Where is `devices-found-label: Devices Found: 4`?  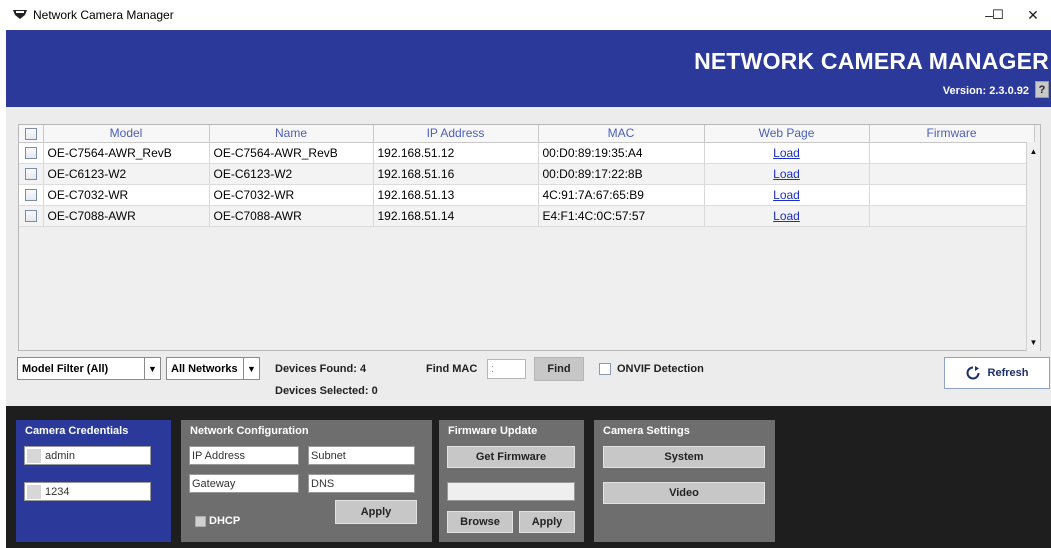 devices-found-label: Devices Found: 4 is located at coordinates (321, 369).